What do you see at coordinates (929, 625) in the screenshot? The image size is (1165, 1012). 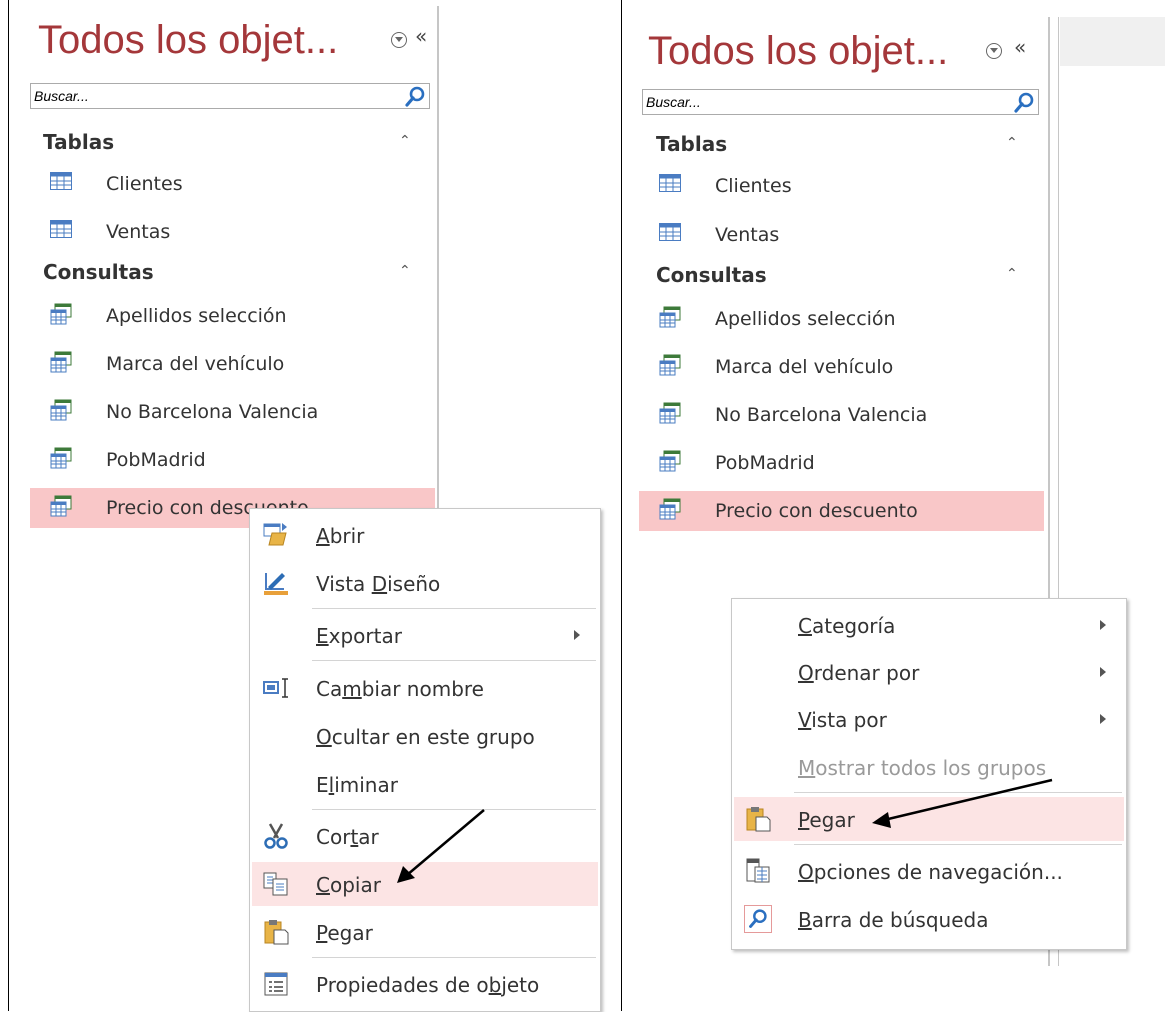 I see `menu-item-categoria: Categoría` at bounding box center [929, 625].